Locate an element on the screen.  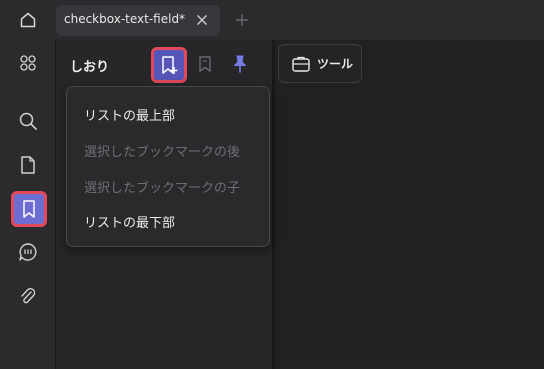
menu-item-after-selected: 選択したブックマークの後 is located at coordinates (162, 152).